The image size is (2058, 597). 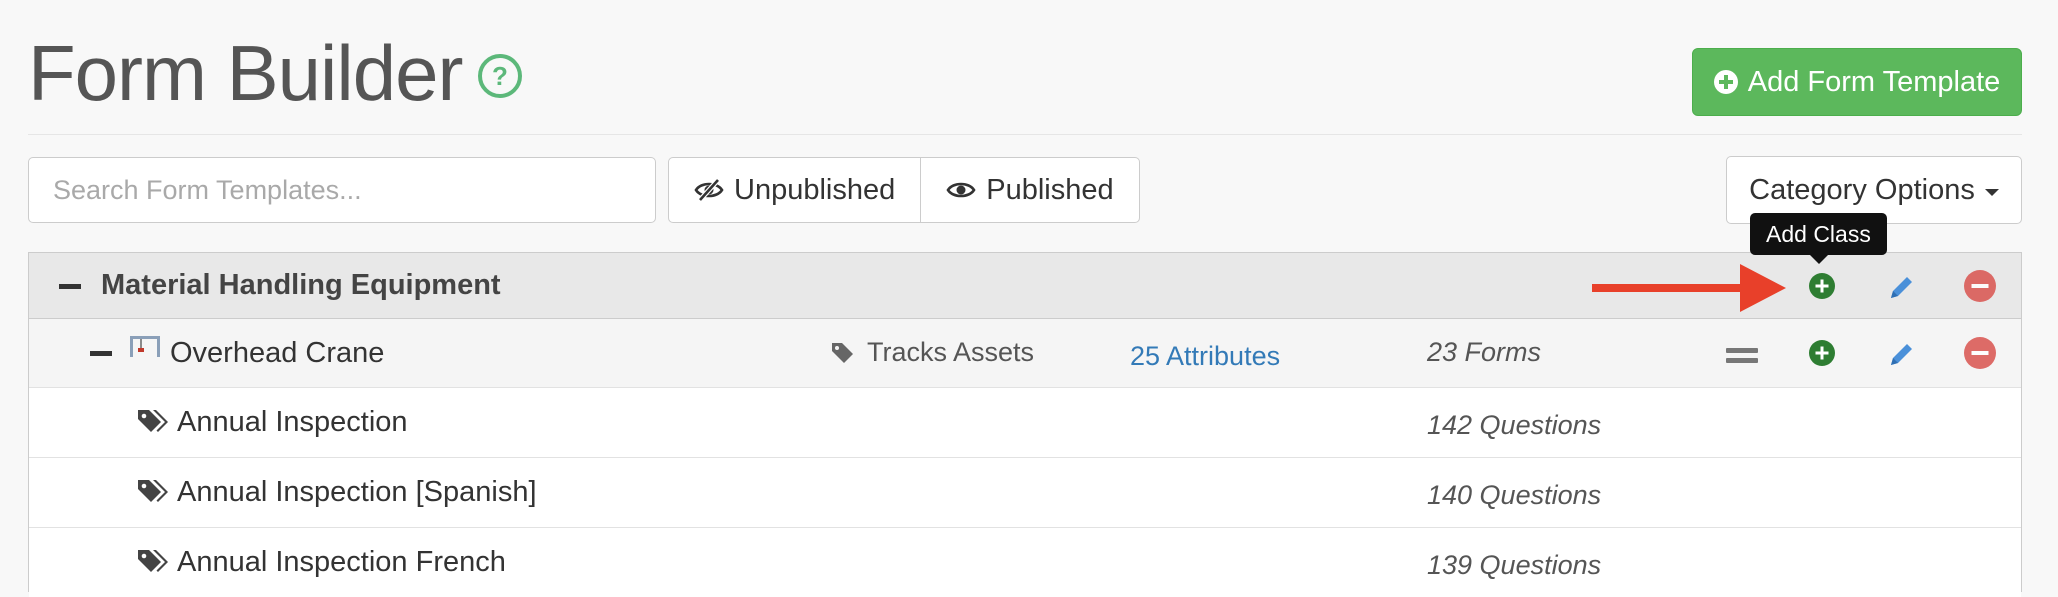 I want to click on crane-icon, so click(x=145, y=346).